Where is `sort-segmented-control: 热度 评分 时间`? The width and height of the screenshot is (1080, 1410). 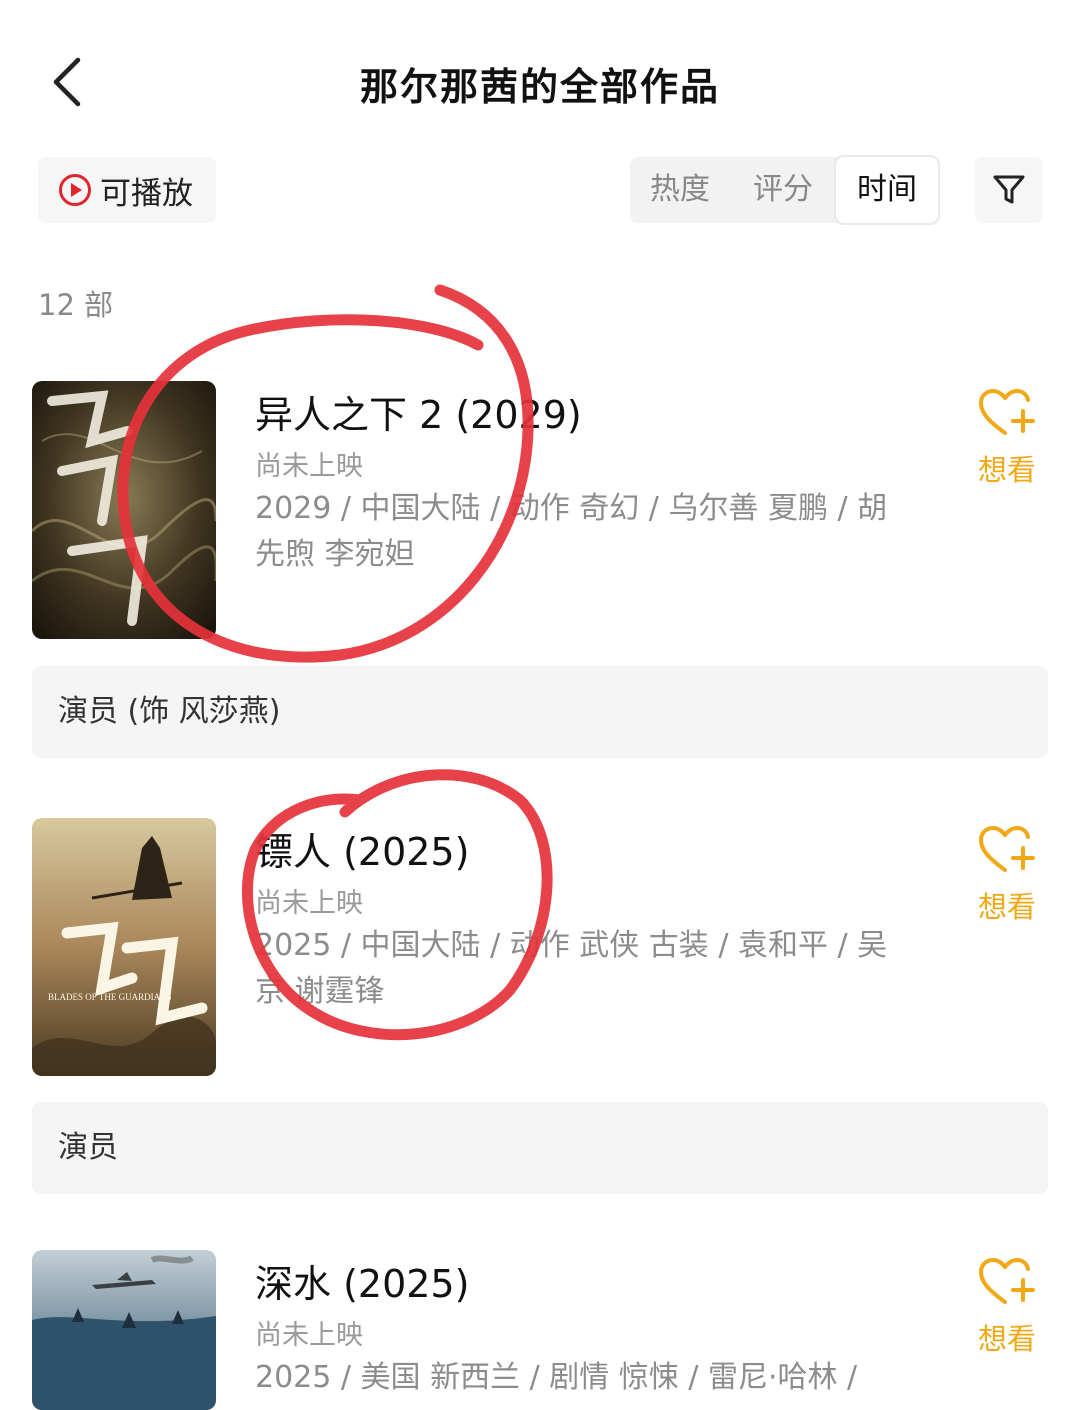 sort-segmented-control: 热度 评分 时间 is located at coordinates (784, 190).